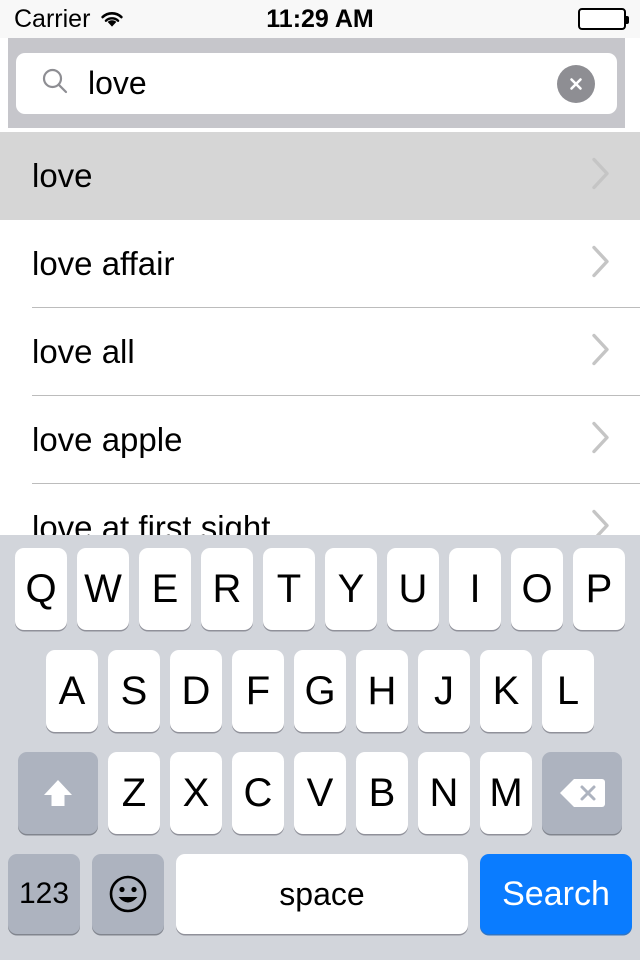 The image size is (640, 960). I want to click on status-bar-left: Carrier, so click(69, 19).